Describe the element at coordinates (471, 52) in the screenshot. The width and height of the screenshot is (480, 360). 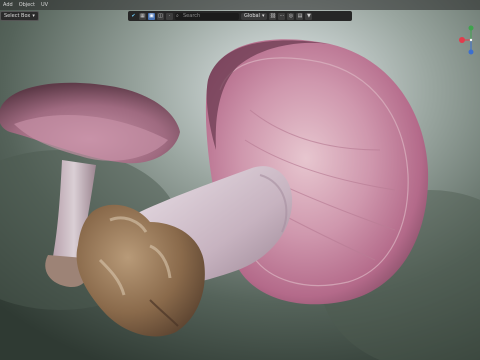
I see `z-axis-dot` at that location.